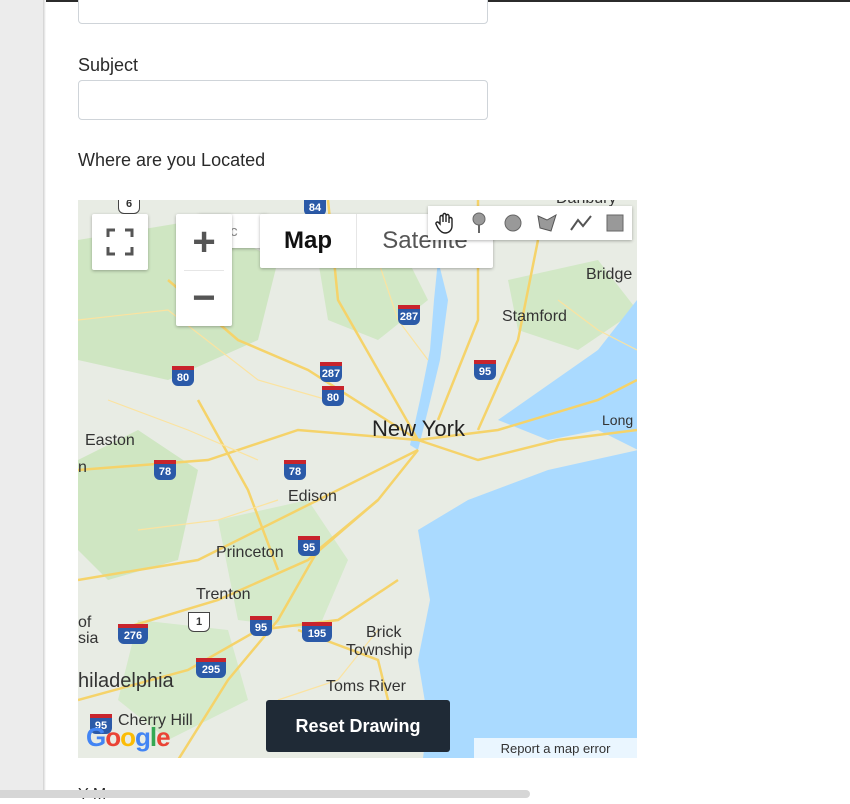 Image resolution: width=850 pixels, height=804 pixels. What do you see at coordinates (250, 552) in the screenshot?
I see `place-princeton: Princeton` at bounding box center [250, 552].